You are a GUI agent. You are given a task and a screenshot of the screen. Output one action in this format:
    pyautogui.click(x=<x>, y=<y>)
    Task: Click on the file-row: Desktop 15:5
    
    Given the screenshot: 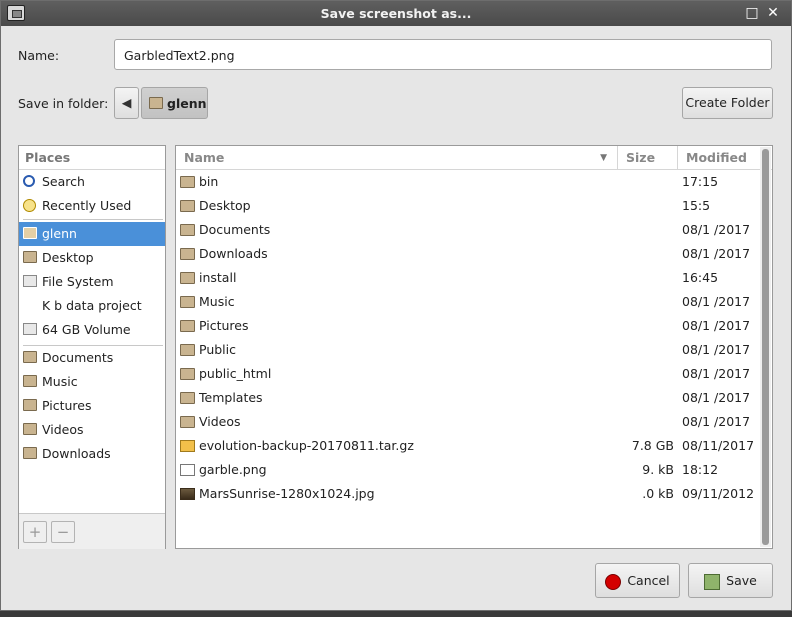 What is the action you would take?
    pyautogui.click(x=469, y=206)
    